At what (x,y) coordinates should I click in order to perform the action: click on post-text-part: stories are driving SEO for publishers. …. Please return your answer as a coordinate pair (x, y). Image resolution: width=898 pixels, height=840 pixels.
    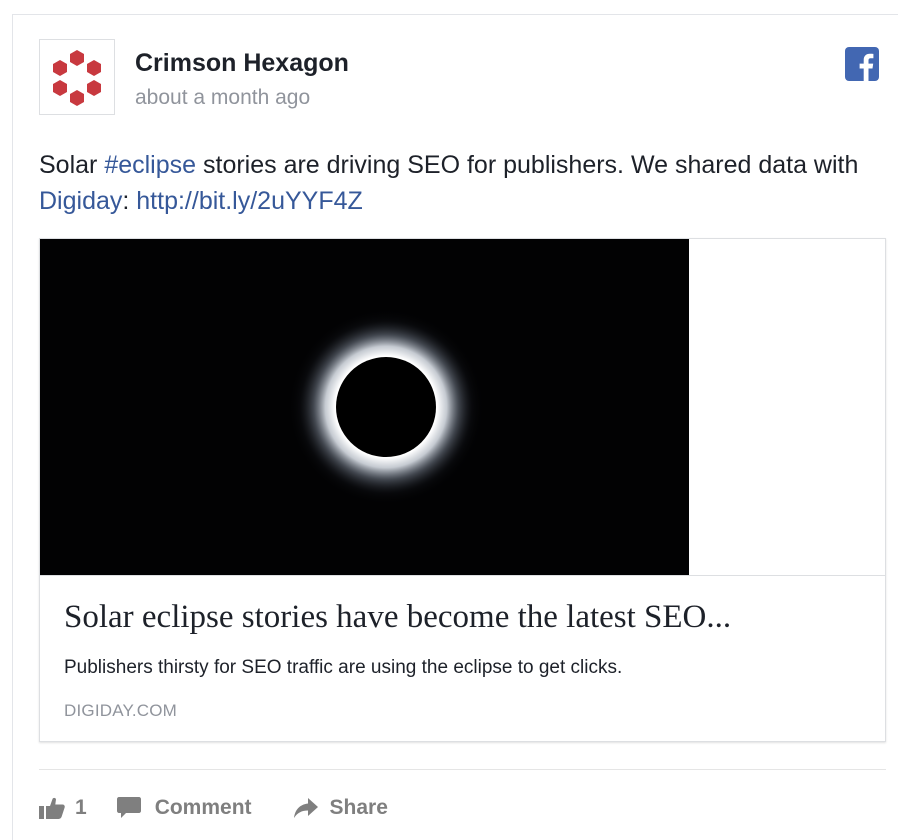
    Looking at the image, I should click on (527, 165).